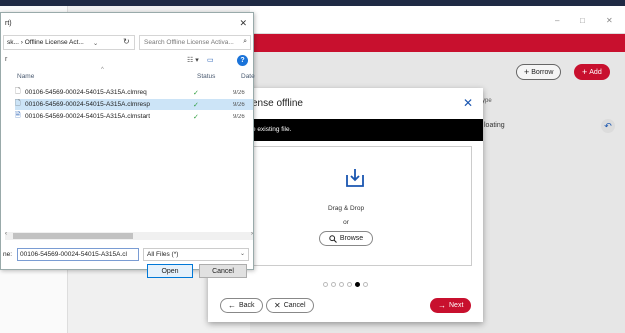 The image size is (625, 333). I want to click on window-close-button: ✕, so click(609, 20).